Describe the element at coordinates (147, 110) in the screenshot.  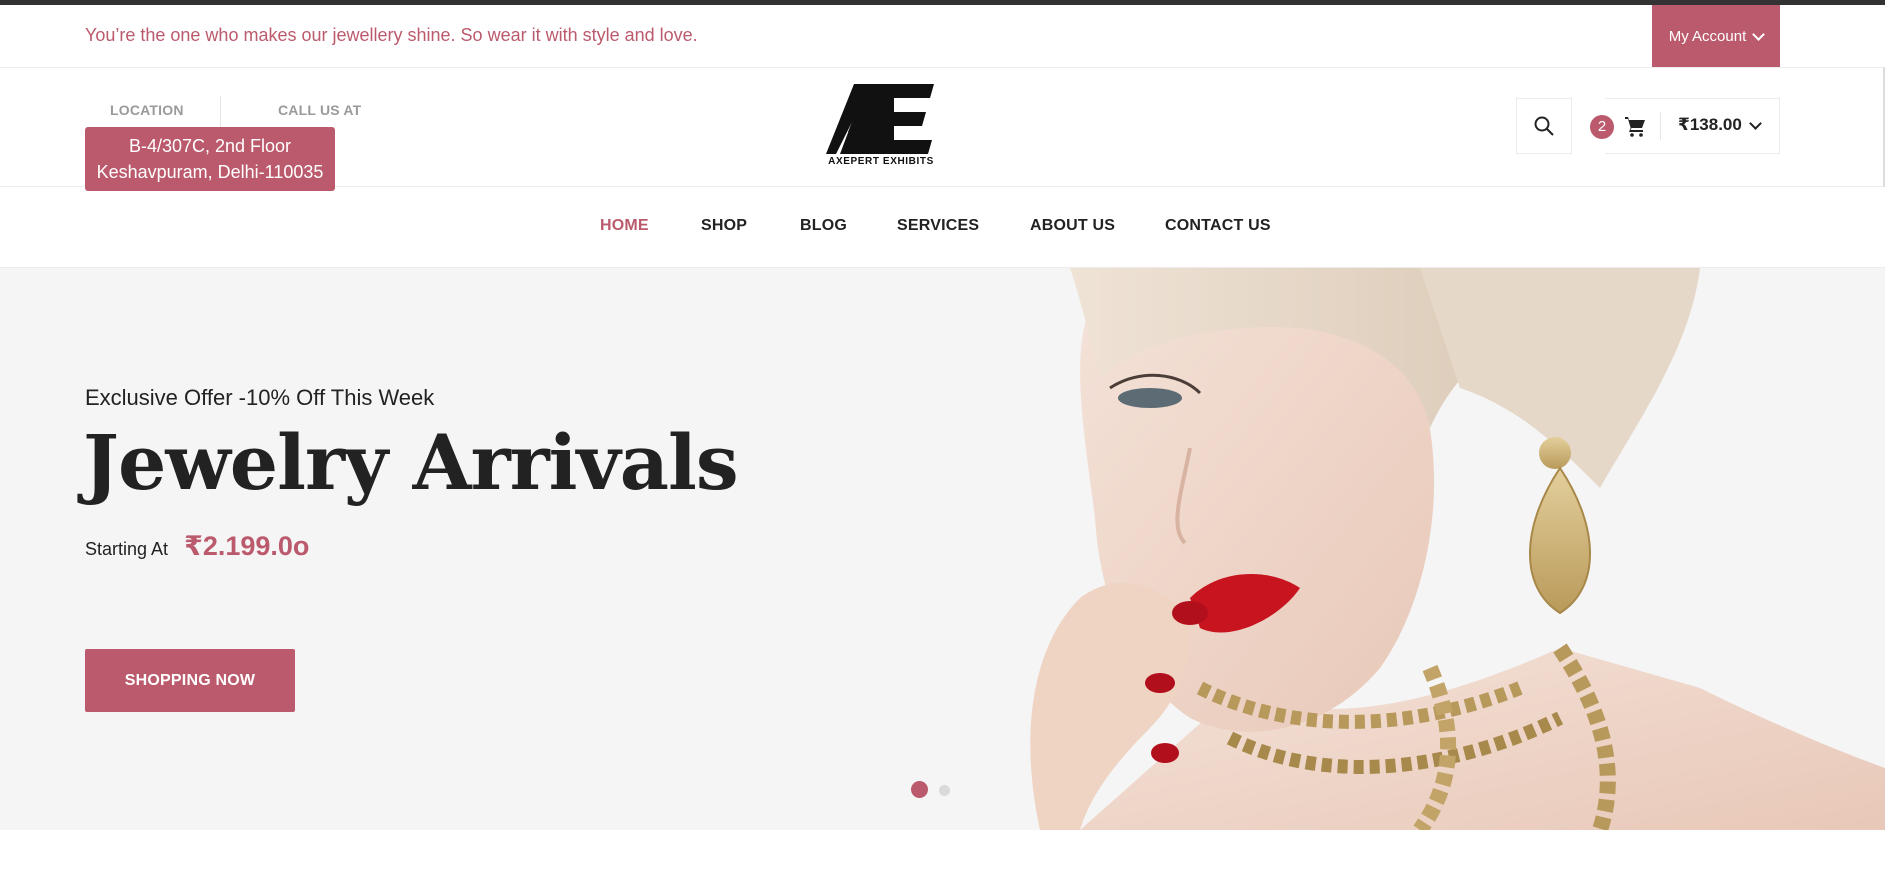
I see `location-label: LOCATION` at that location.